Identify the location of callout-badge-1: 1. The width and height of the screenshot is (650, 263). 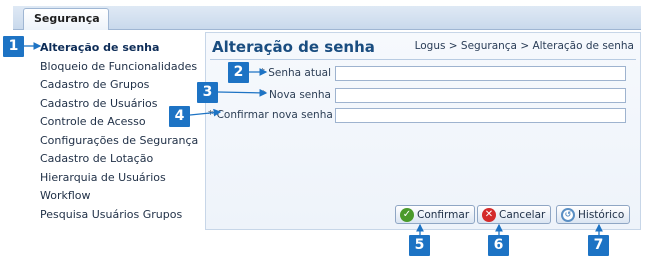
(13, 46).